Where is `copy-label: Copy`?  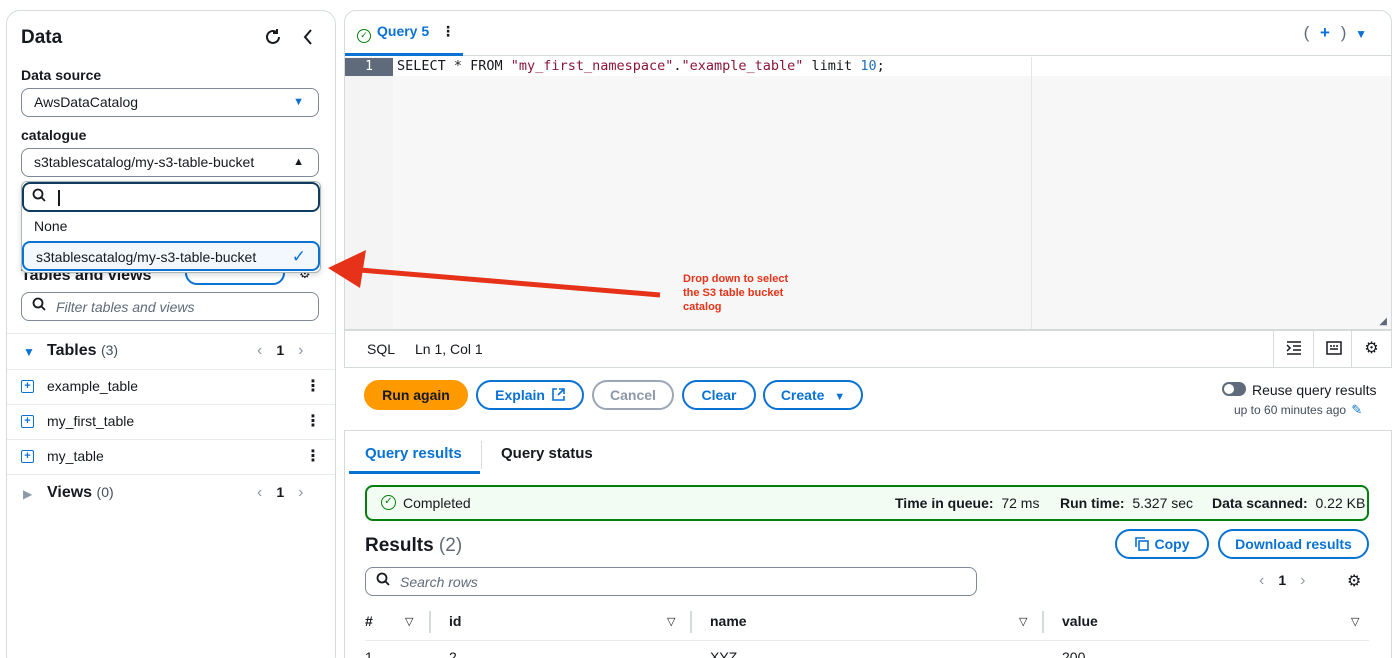 copy-label: Copy is located at coordinates (1172, 544).